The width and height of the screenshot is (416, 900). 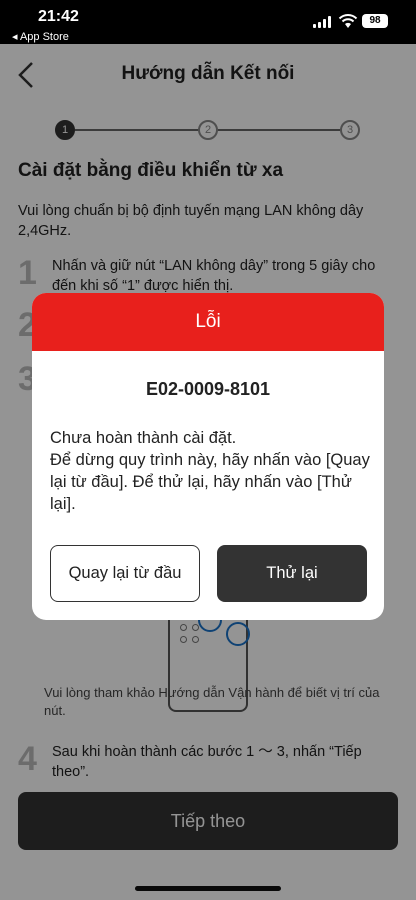 What do you see at coordinates (58, 16) in the screenshot?
I see `status-time: 21:42` at bounding box center [58, 16].